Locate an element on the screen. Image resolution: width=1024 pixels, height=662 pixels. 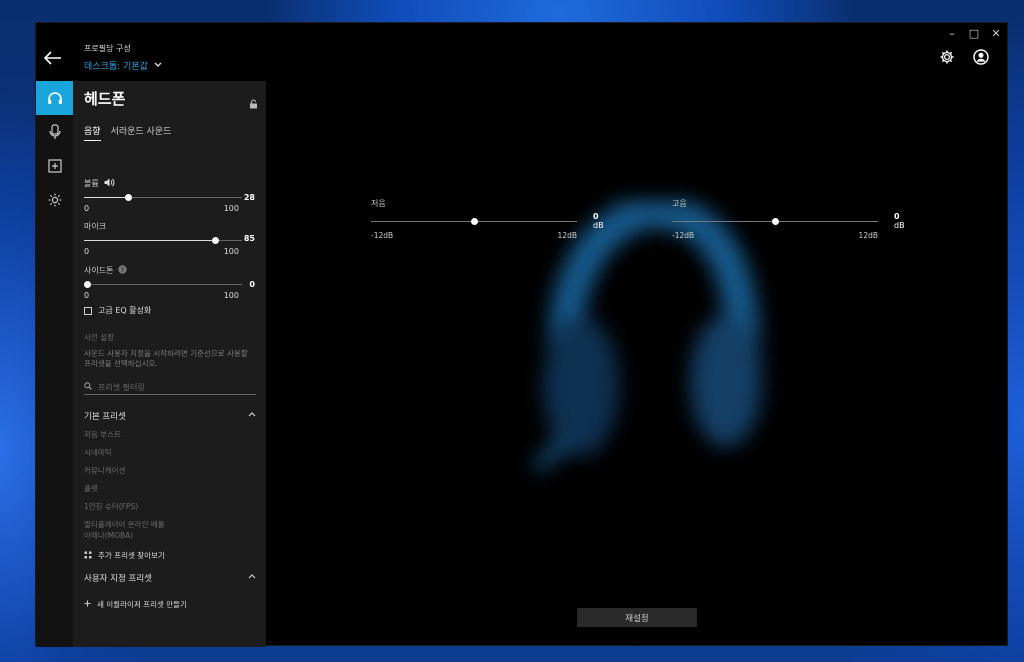
mic-slider-knob is located at coordinates (216, 240).